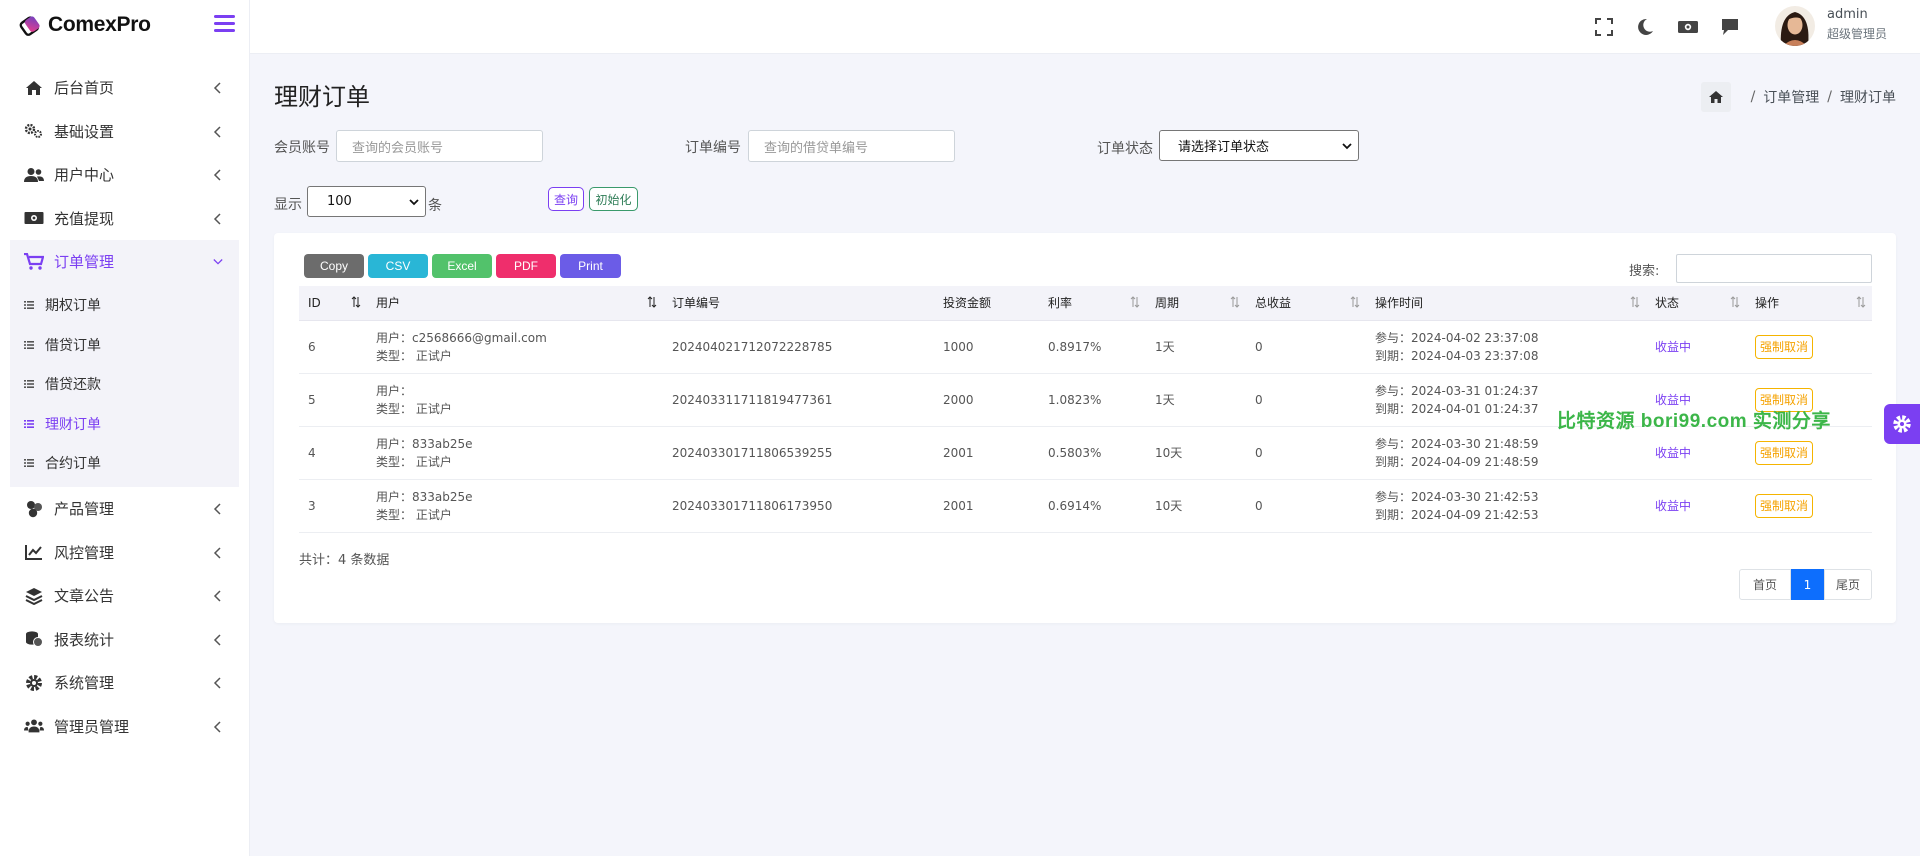 Image resolution: width=1920 pixels, height=856 pixels. I want to click on sidebar-item-articles: 文章公告, so click(124, 596).